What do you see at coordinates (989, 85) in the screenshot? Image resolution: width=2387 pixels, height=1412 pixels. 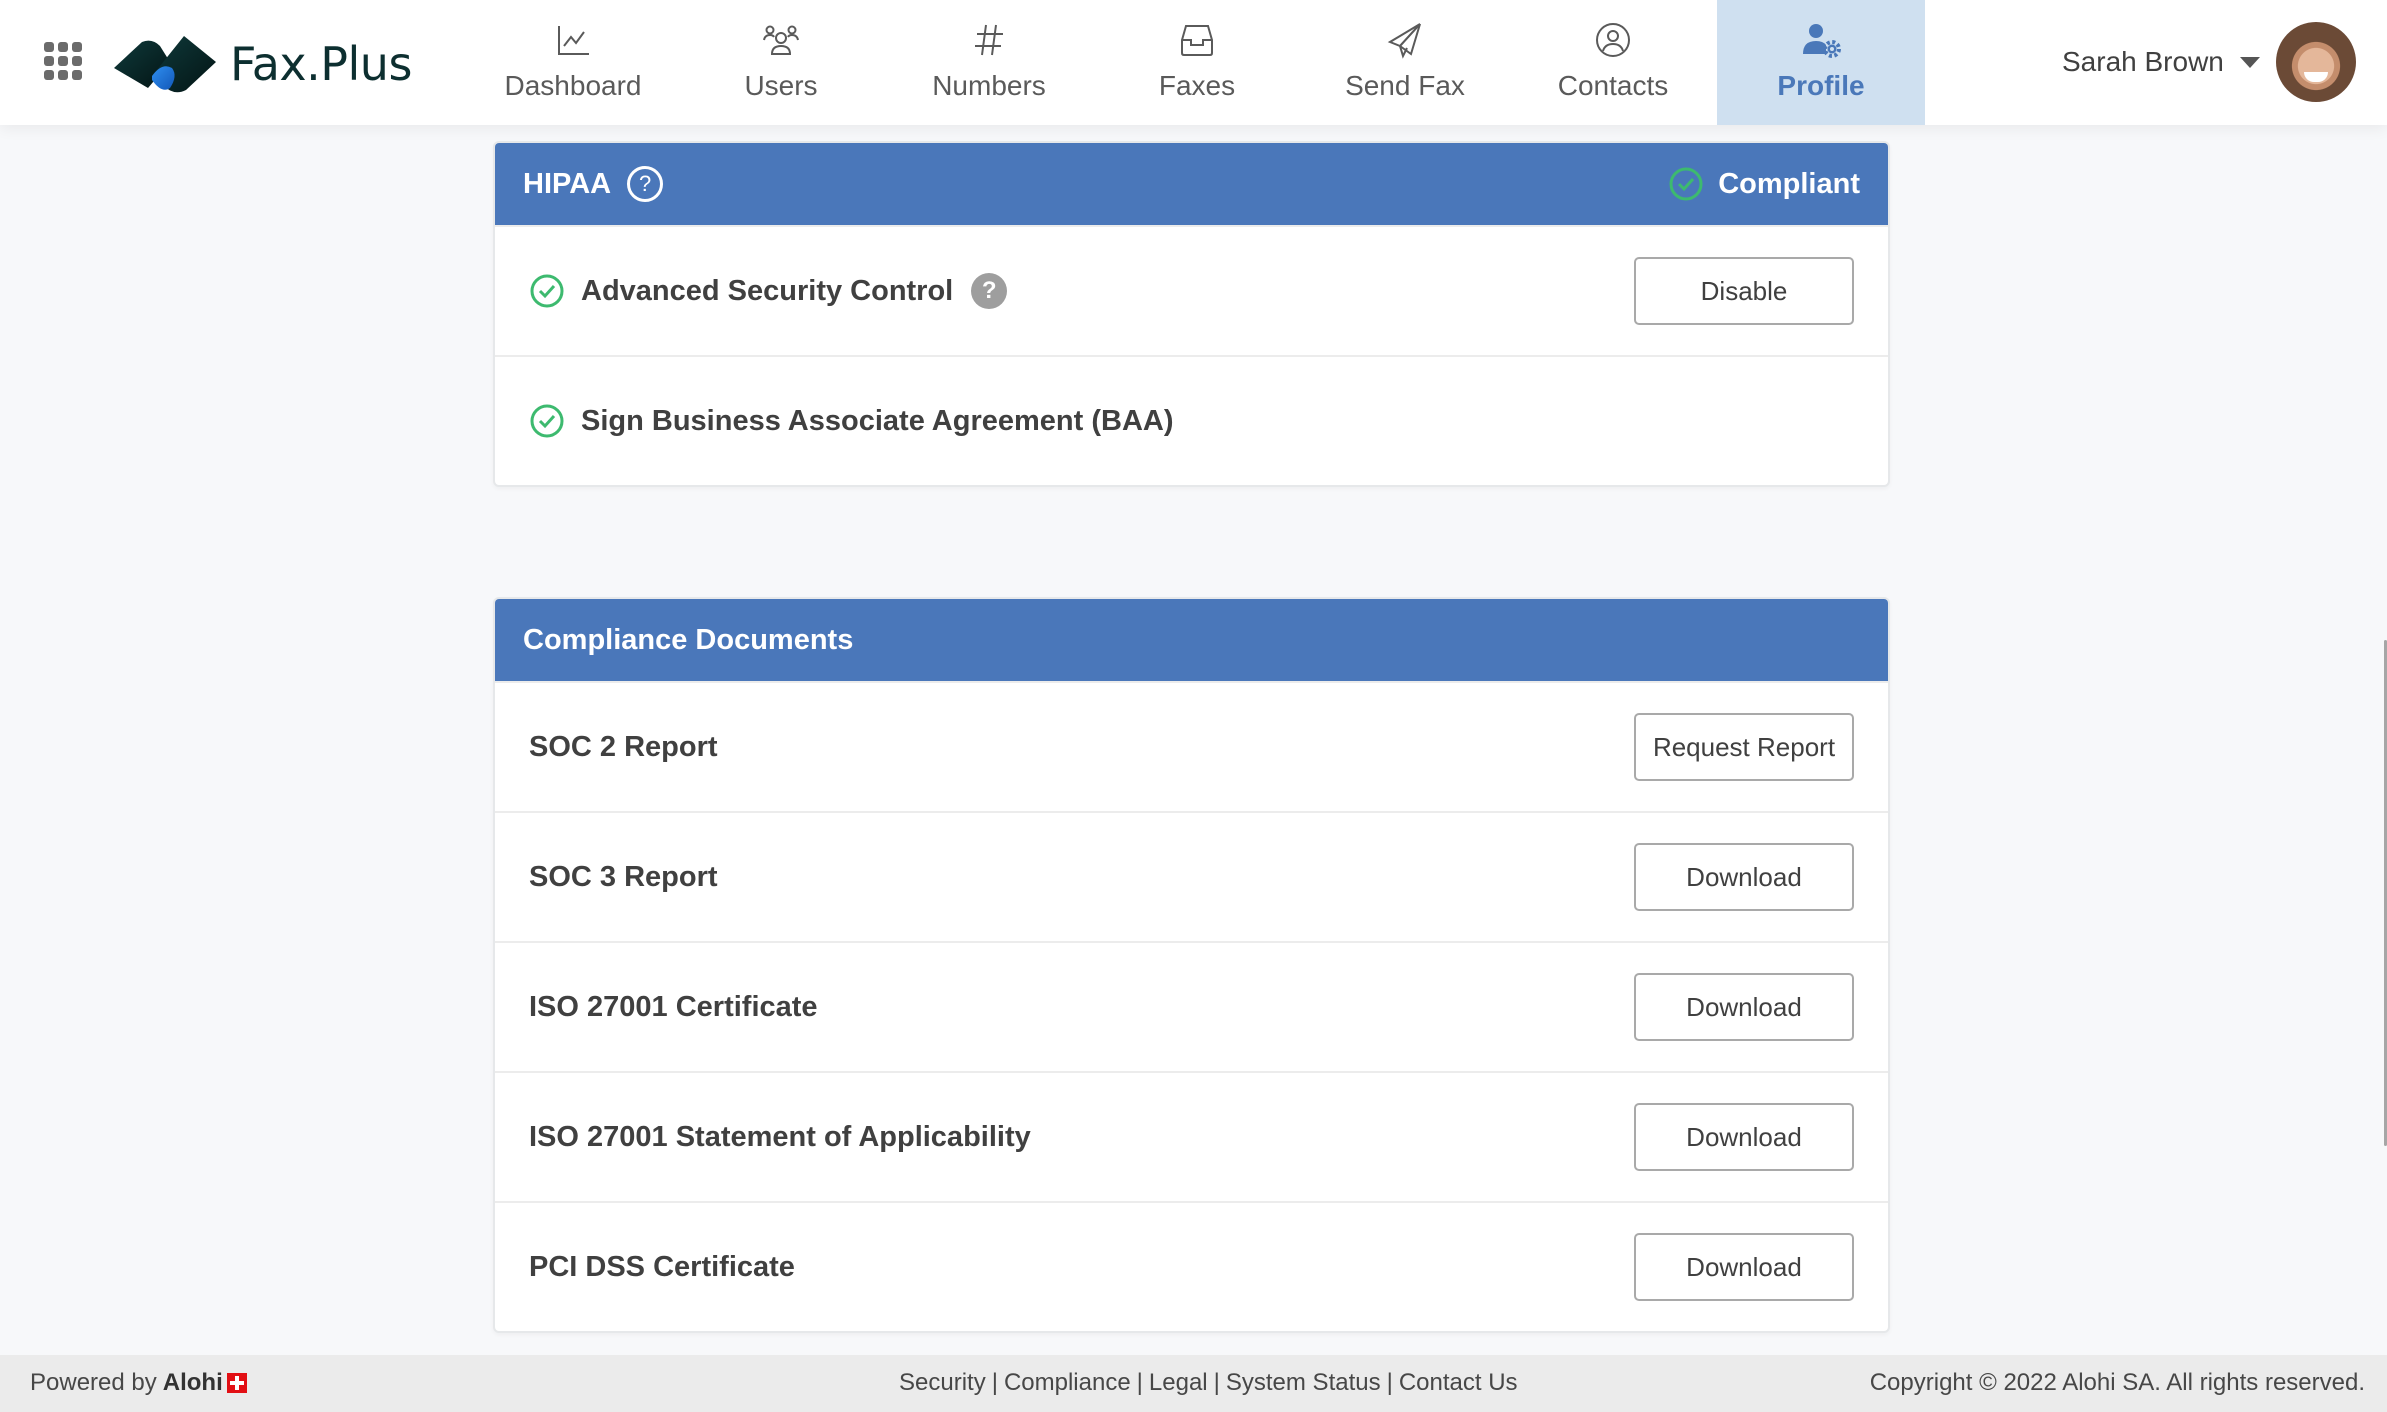 I see `nav-label: Numbers` at bounding box center [989, 85].